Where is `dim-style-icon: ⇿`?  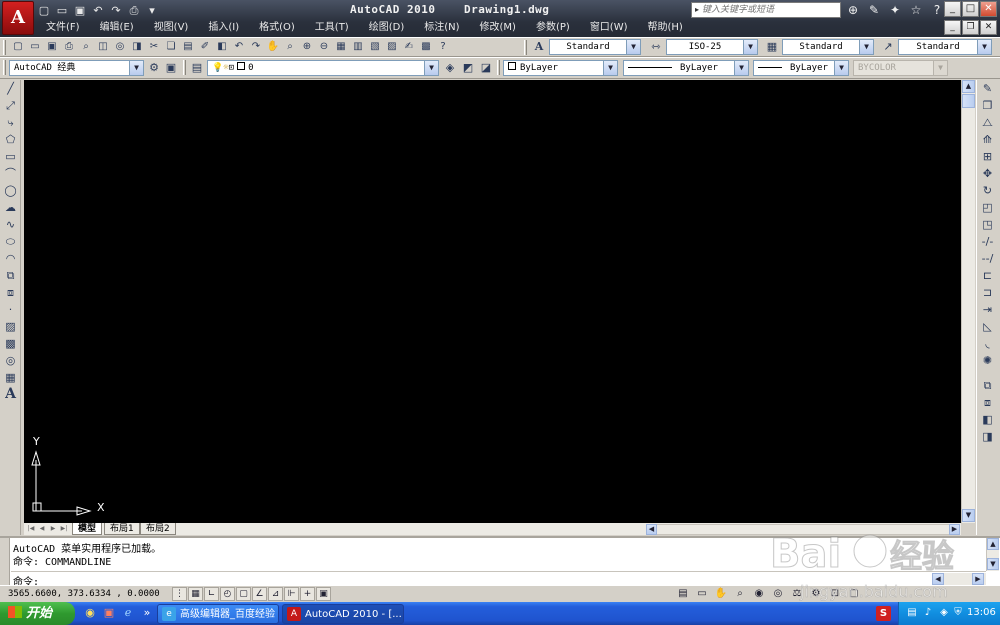
dim-style-icon: ⇿ is located at coordinates (656, 47).